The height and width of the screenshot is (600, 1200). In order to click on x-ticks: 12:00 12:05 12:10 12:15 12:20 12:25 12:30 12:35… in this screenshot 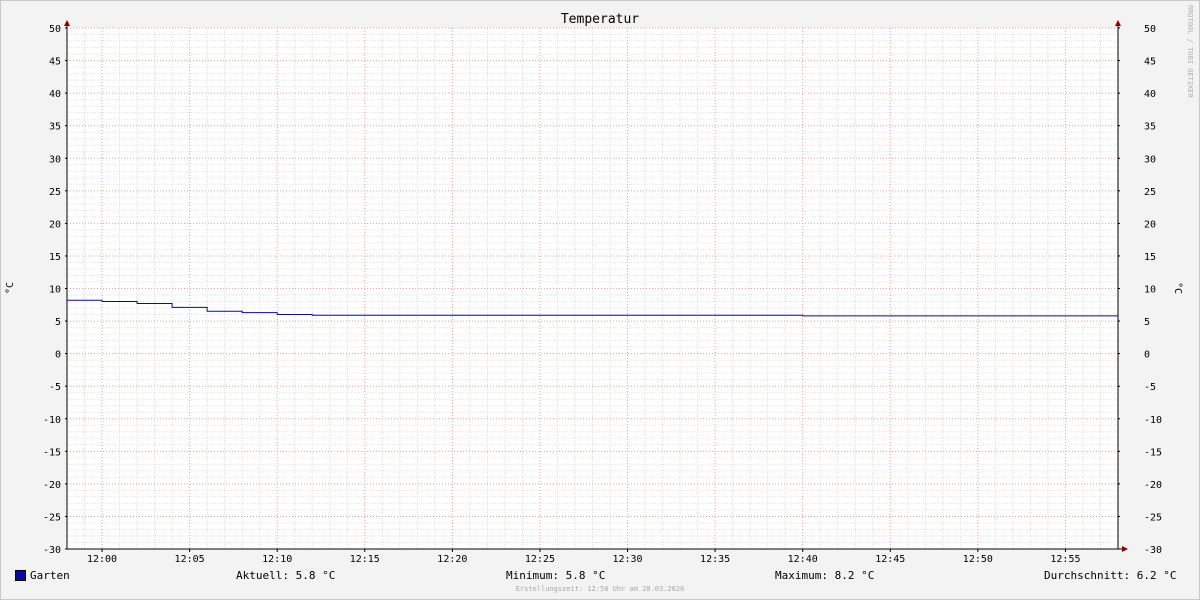, I will do `click(584, 557)`.